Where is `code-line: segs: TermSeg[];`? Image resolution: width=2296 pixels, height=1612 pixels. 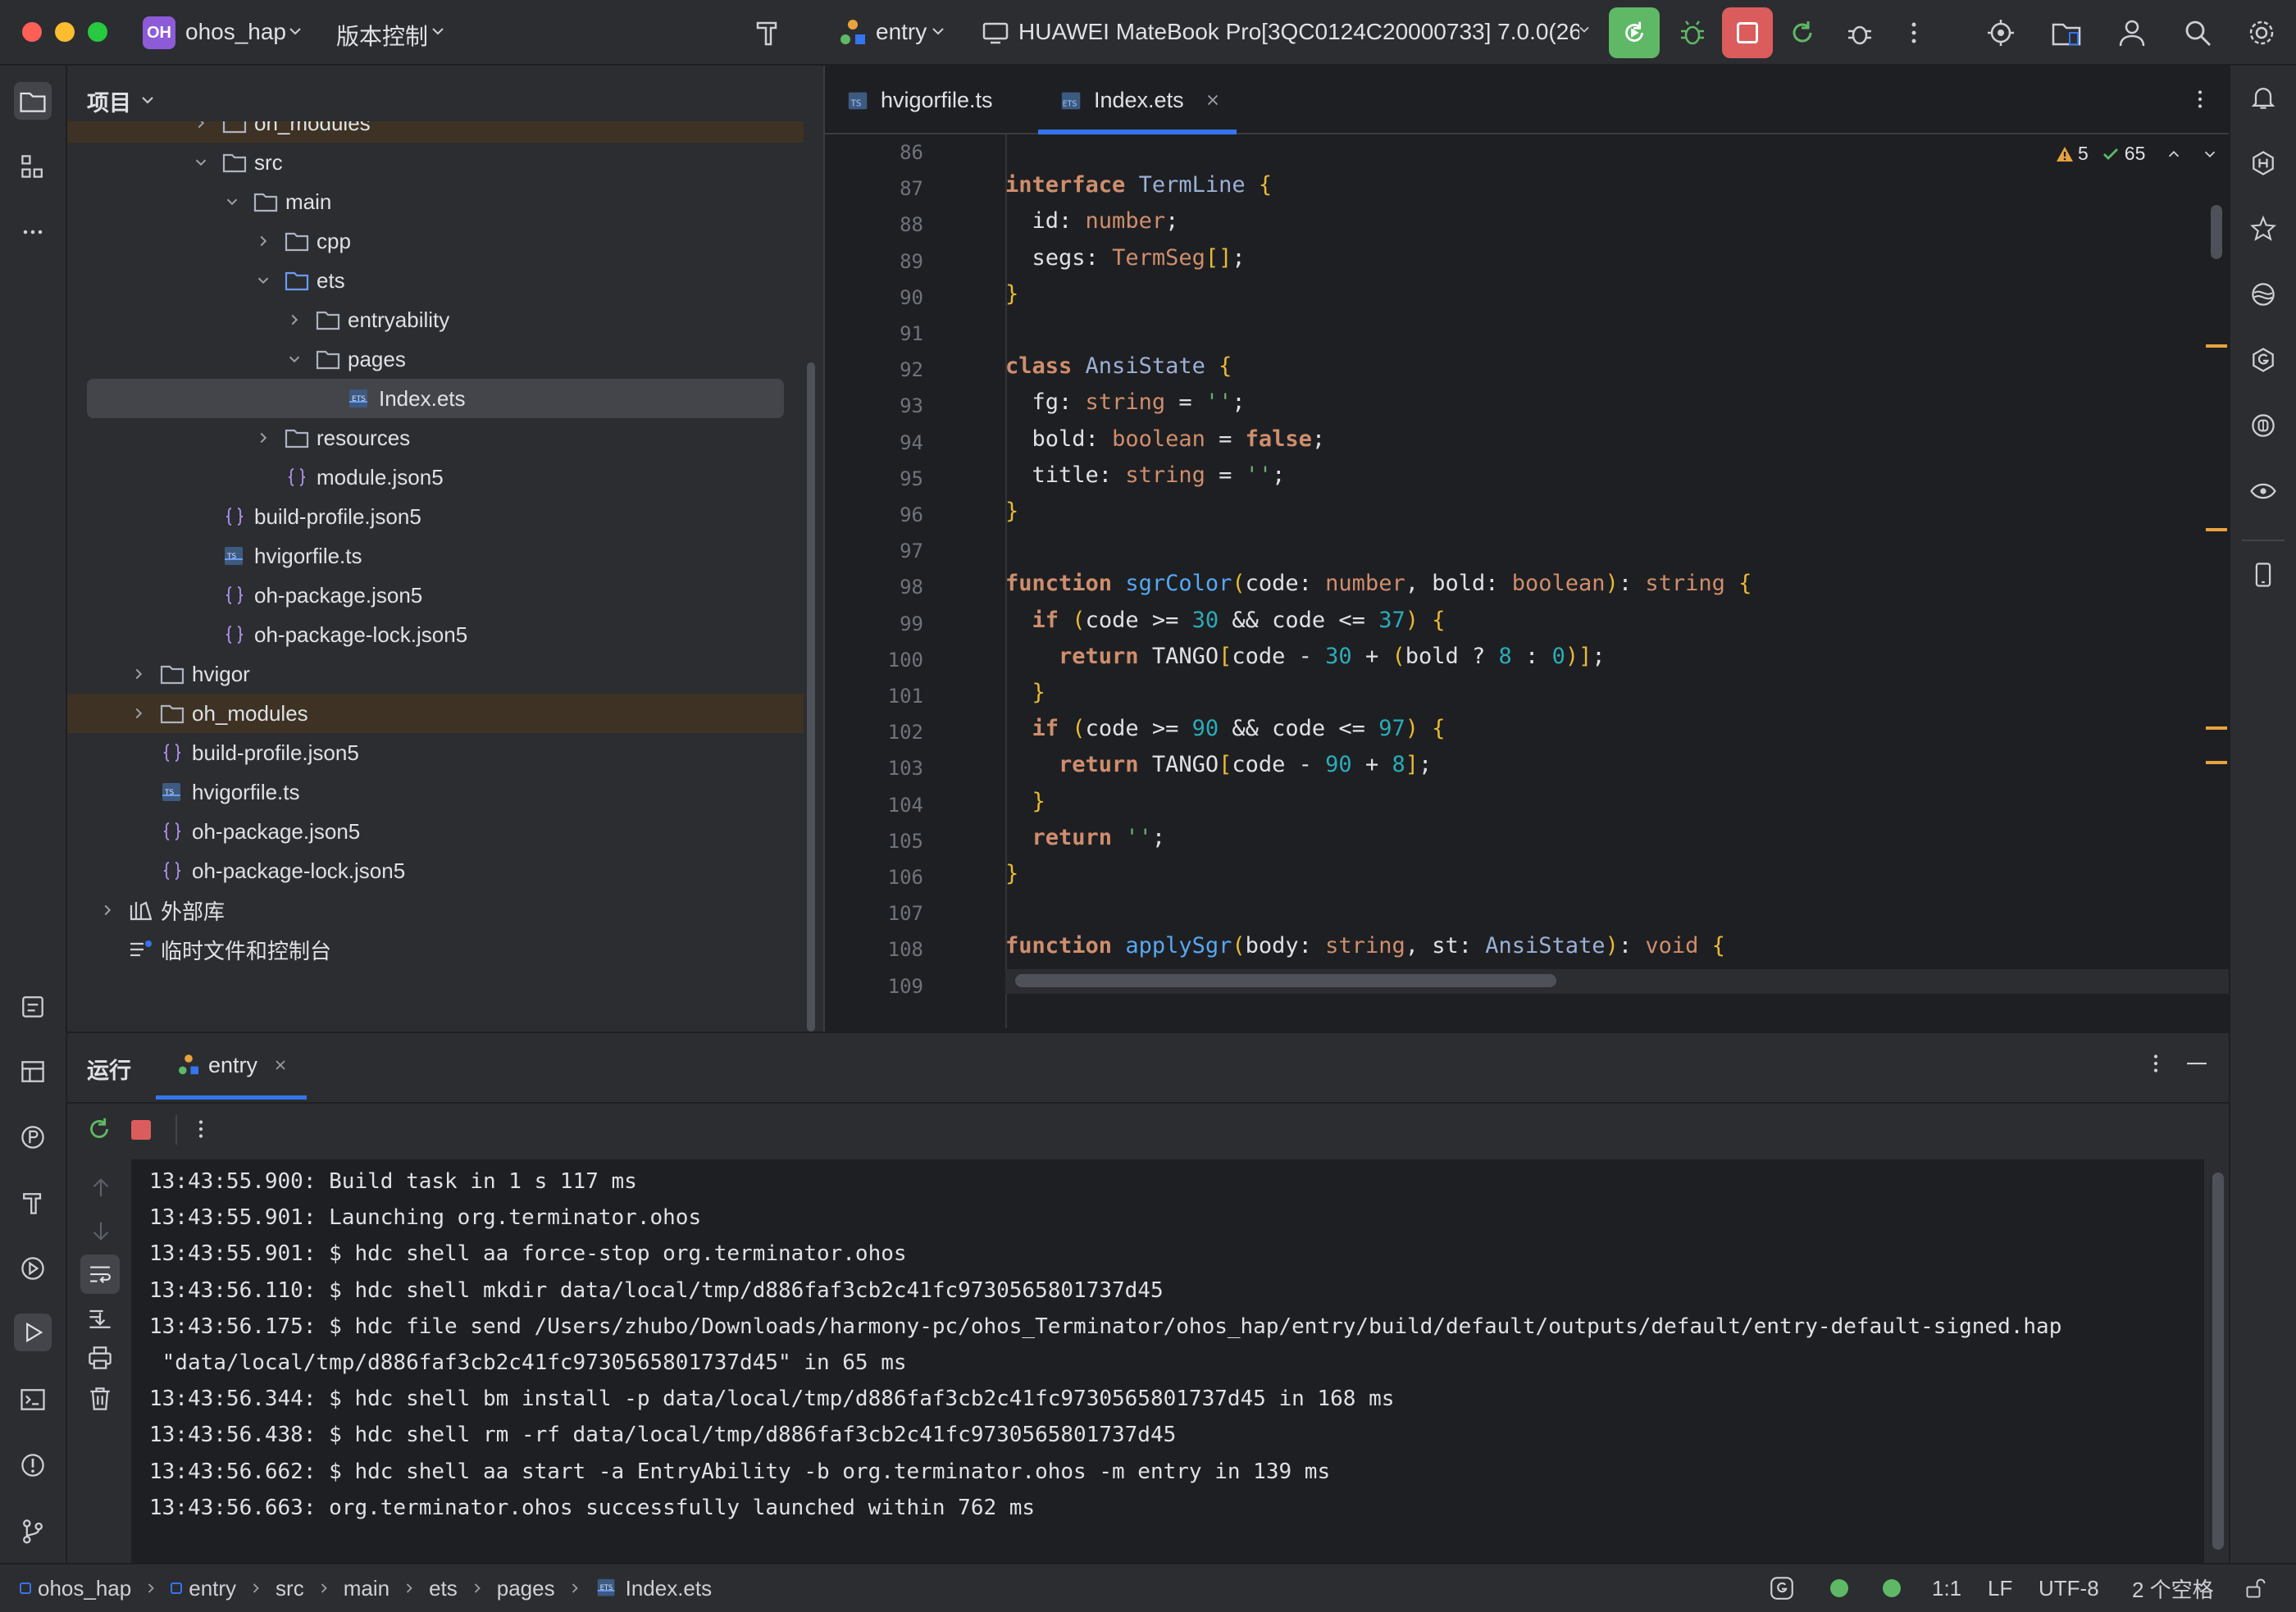 code-line: segs: TermSeg[]; is located at coordinates (1125, 258).